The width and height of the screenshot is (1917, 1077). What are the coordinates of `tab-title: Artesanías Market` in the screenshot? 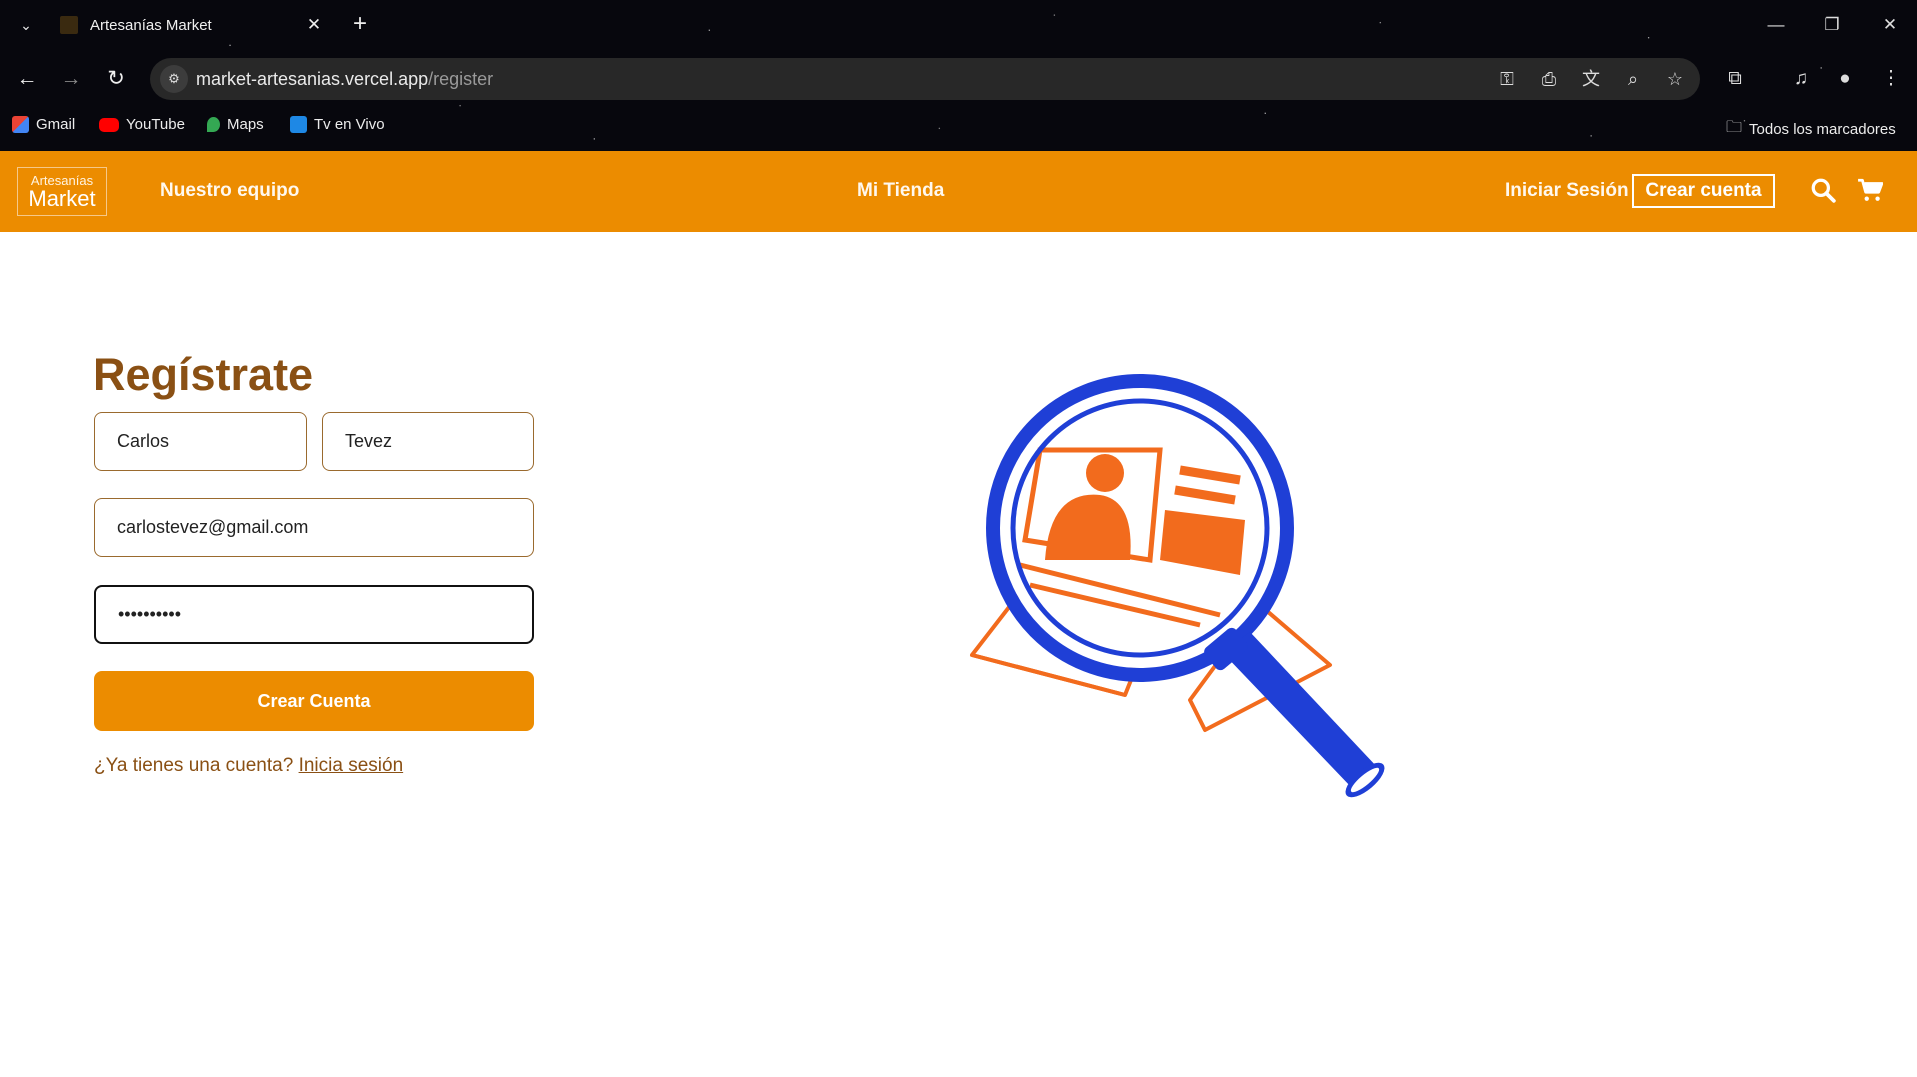 It's located at (151, 25).